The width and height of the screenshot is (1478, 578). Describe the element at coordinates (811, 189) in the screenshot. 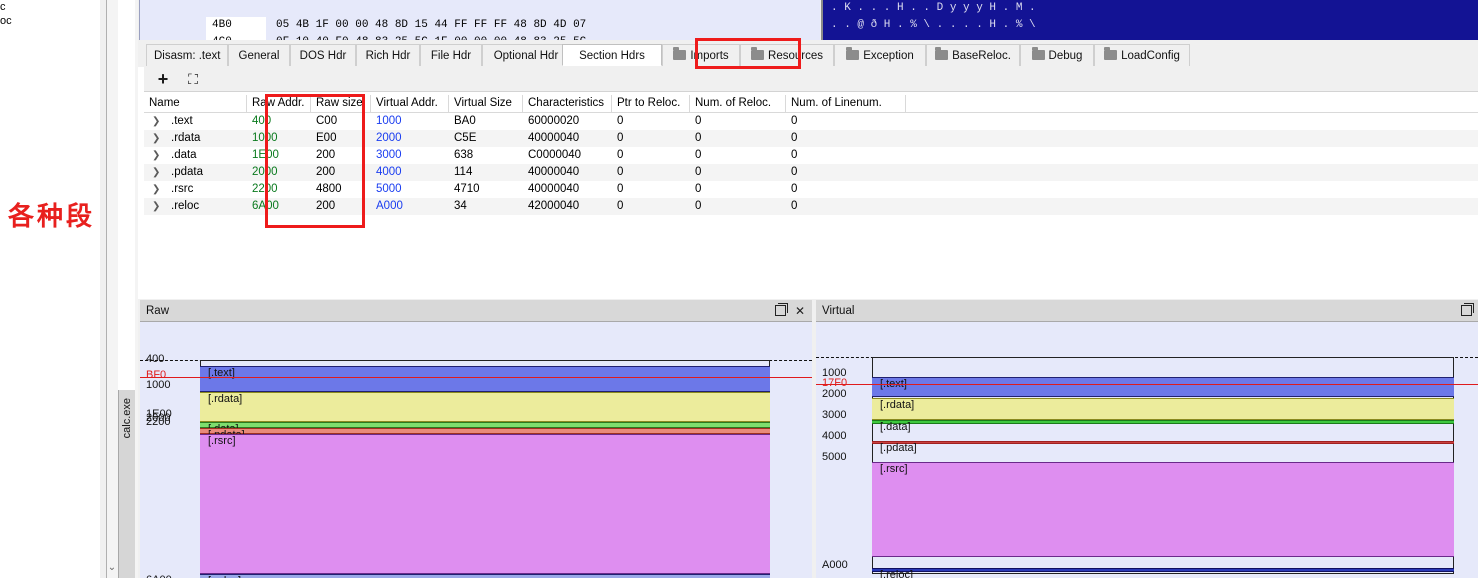

I see `table-row: ❯ .rsrc 2200 4800 5000 4710 40000040 0 0 0` at that location.